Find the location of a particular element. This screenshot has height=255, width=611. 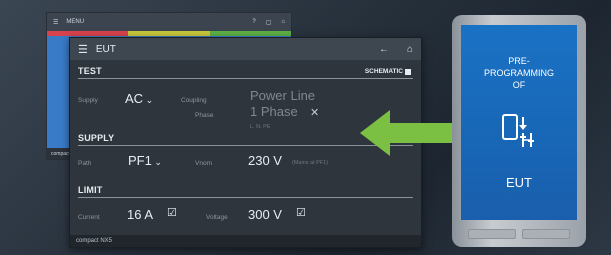

coupling-label: Coupling is located at coordinates (194, 100).